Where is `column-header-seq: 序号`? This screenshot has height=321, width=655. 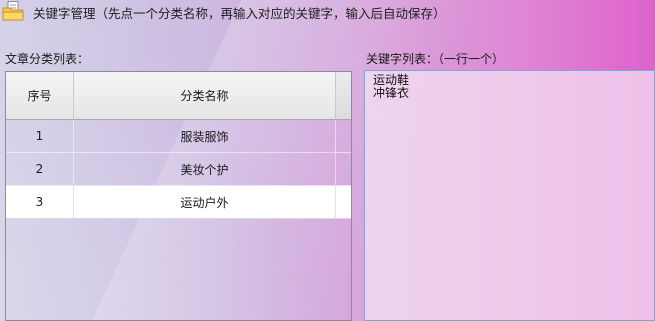 column-header-seq: 序号 is located at coordinates (40, 96).